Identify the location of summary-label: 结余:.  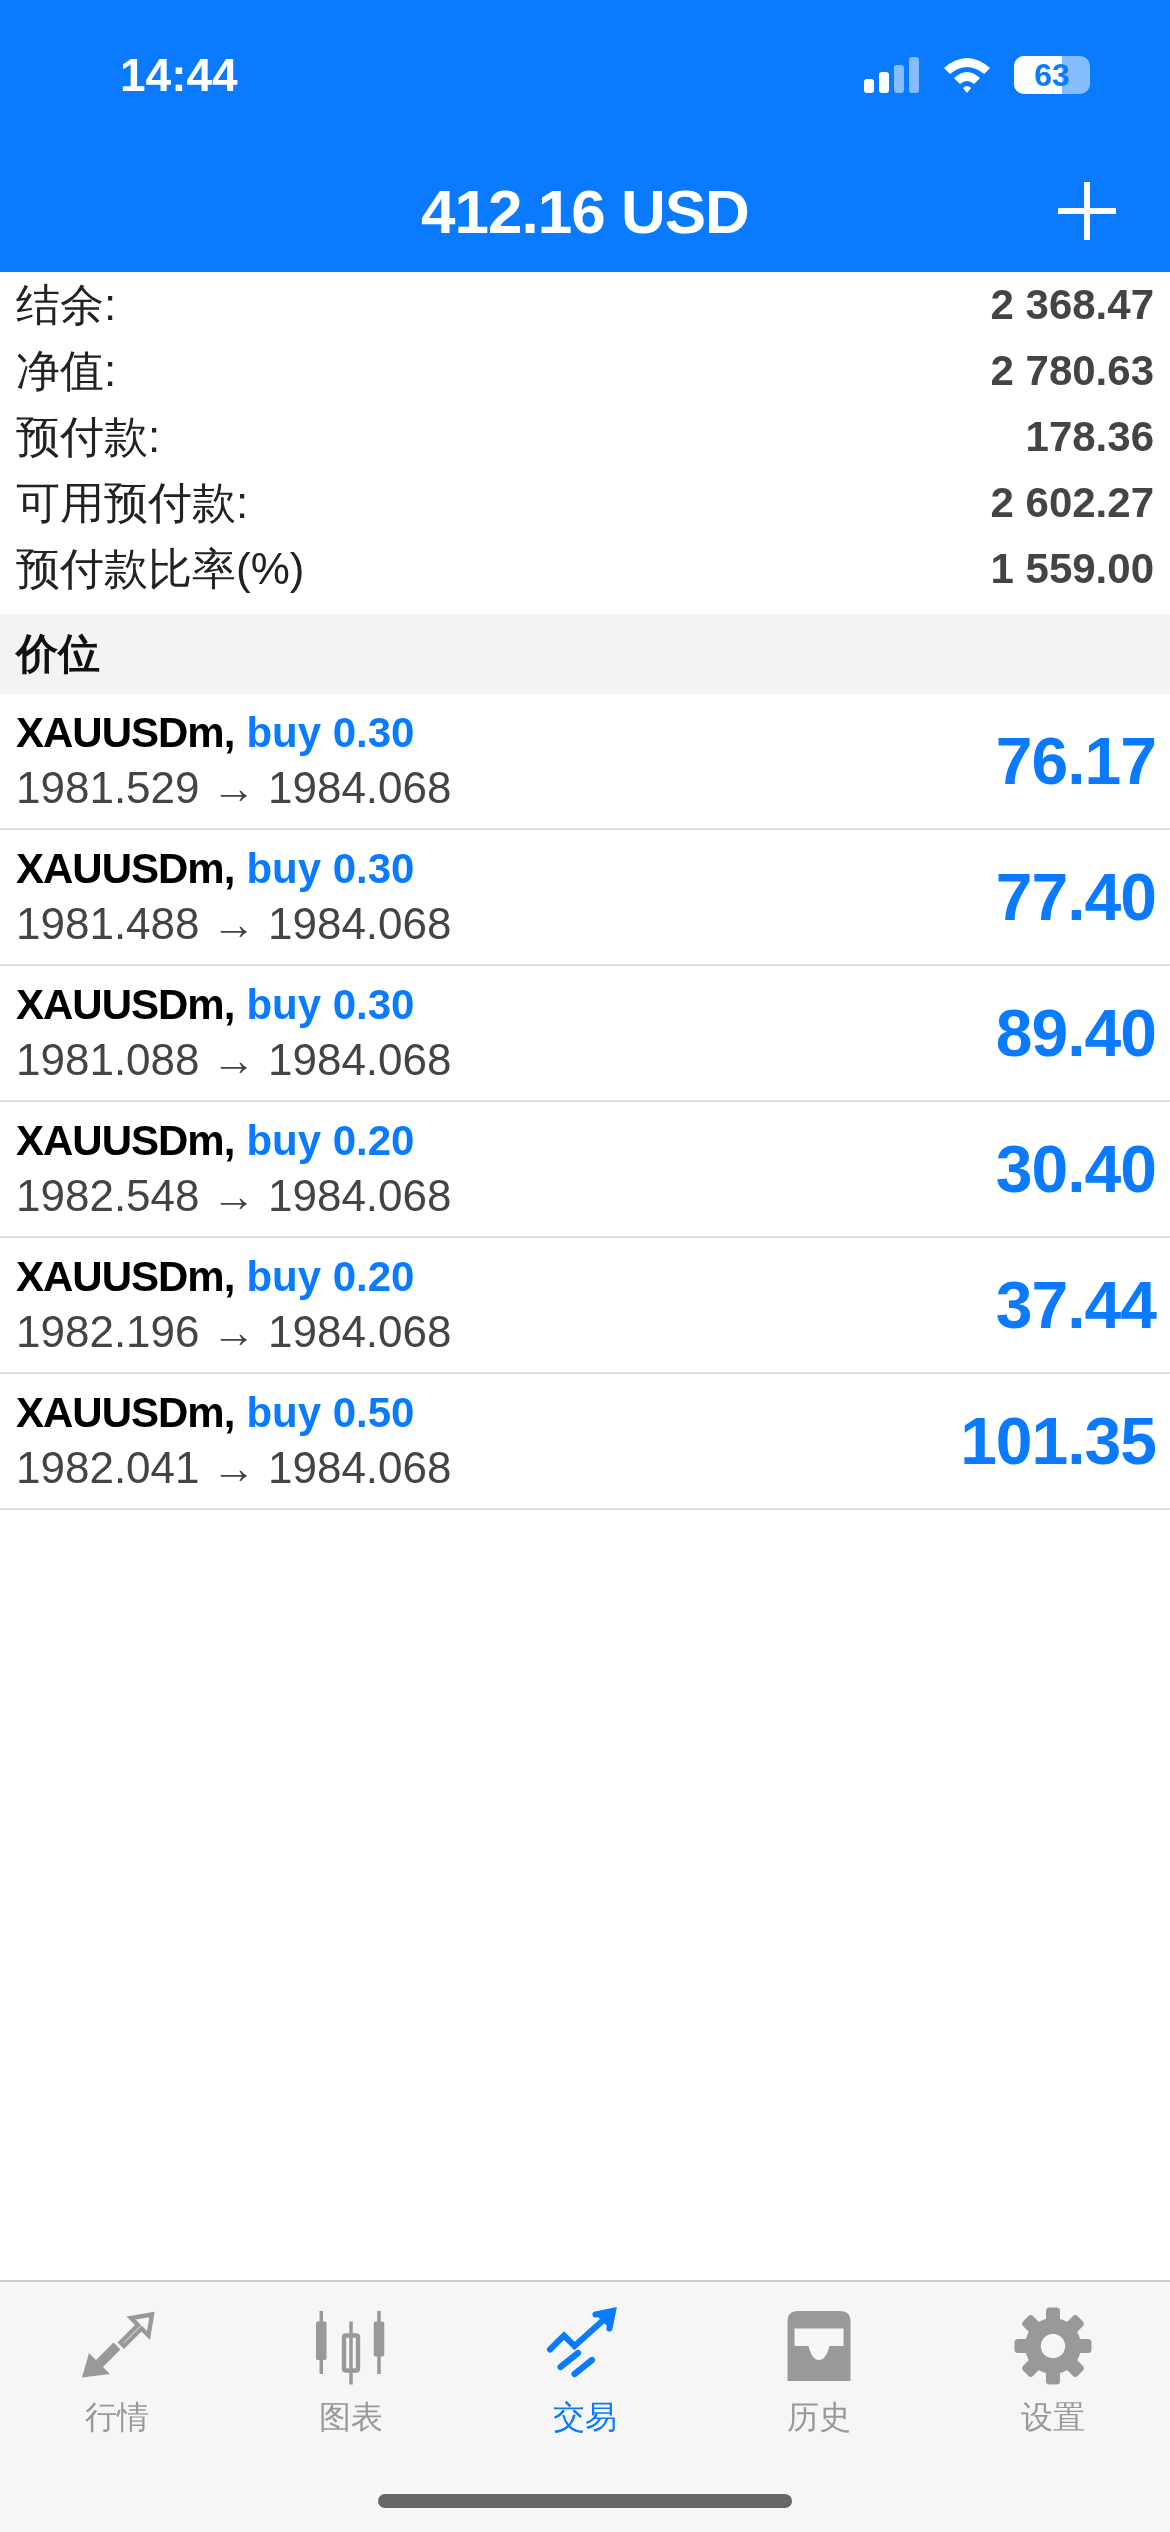
(66, 304).